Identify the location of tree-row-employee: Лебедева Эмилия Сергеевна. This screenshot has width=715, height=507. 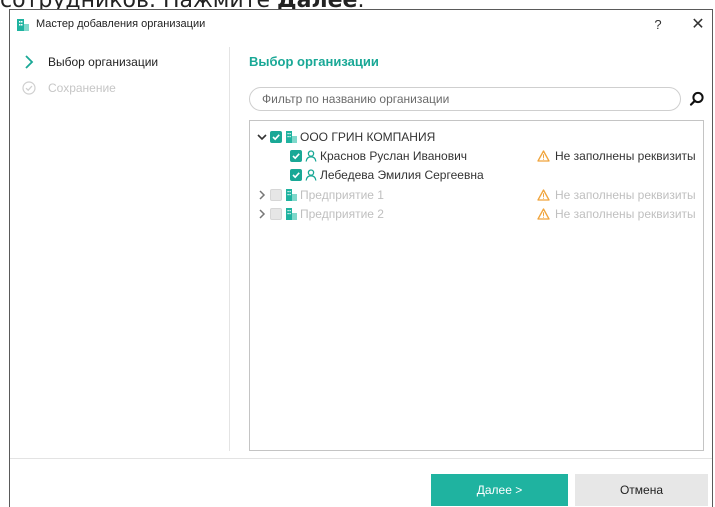
(476, 174).